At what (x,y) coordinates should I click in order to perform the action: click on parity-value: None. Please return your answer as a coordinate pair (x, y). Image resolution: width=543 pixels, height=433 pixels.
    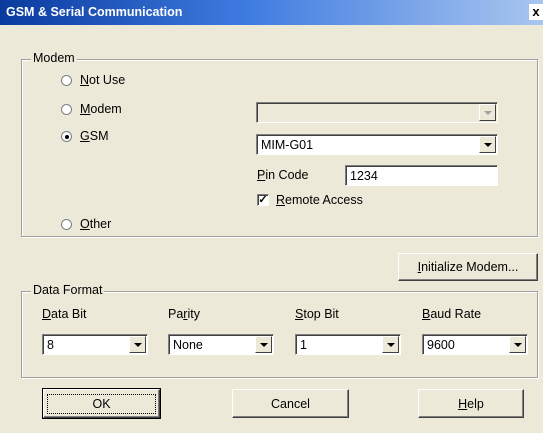
    Looking at the image, I should click on (188, 345).